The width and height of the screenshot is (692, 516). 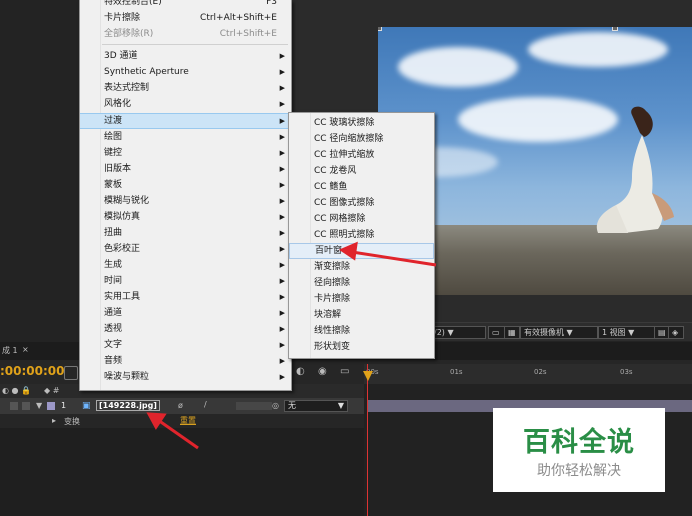 I want to click on arrow-to-venetian-blinds, so click(x=387, y=254).